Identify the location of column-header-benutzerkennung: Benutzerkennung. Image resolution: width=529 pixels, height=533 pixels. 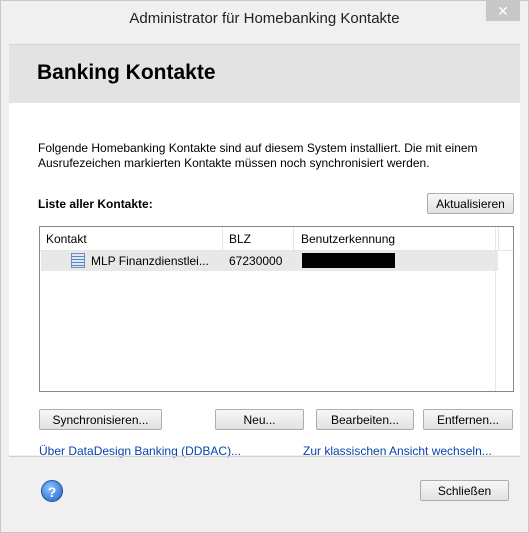
(348, 239).